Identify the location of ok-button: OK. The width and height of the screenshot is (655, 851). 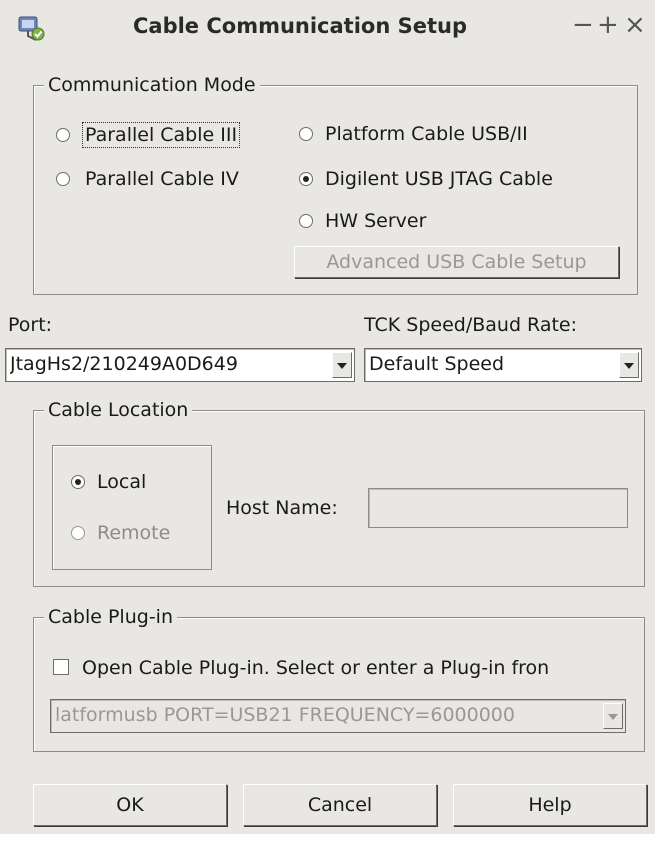
(130, 805).